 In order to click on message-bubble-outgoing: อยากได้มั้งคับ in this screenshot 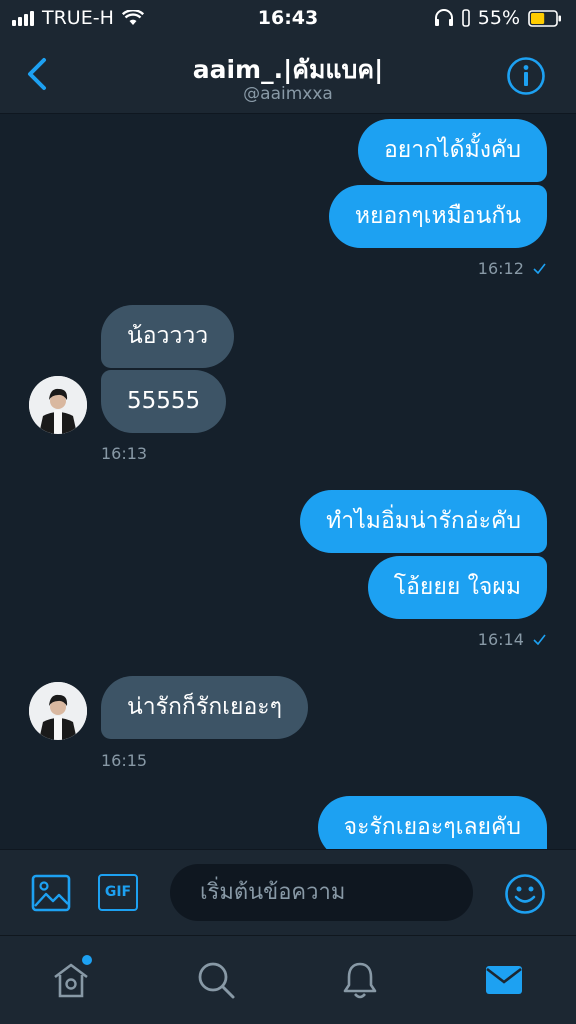, I will do `click(452, 150)`.